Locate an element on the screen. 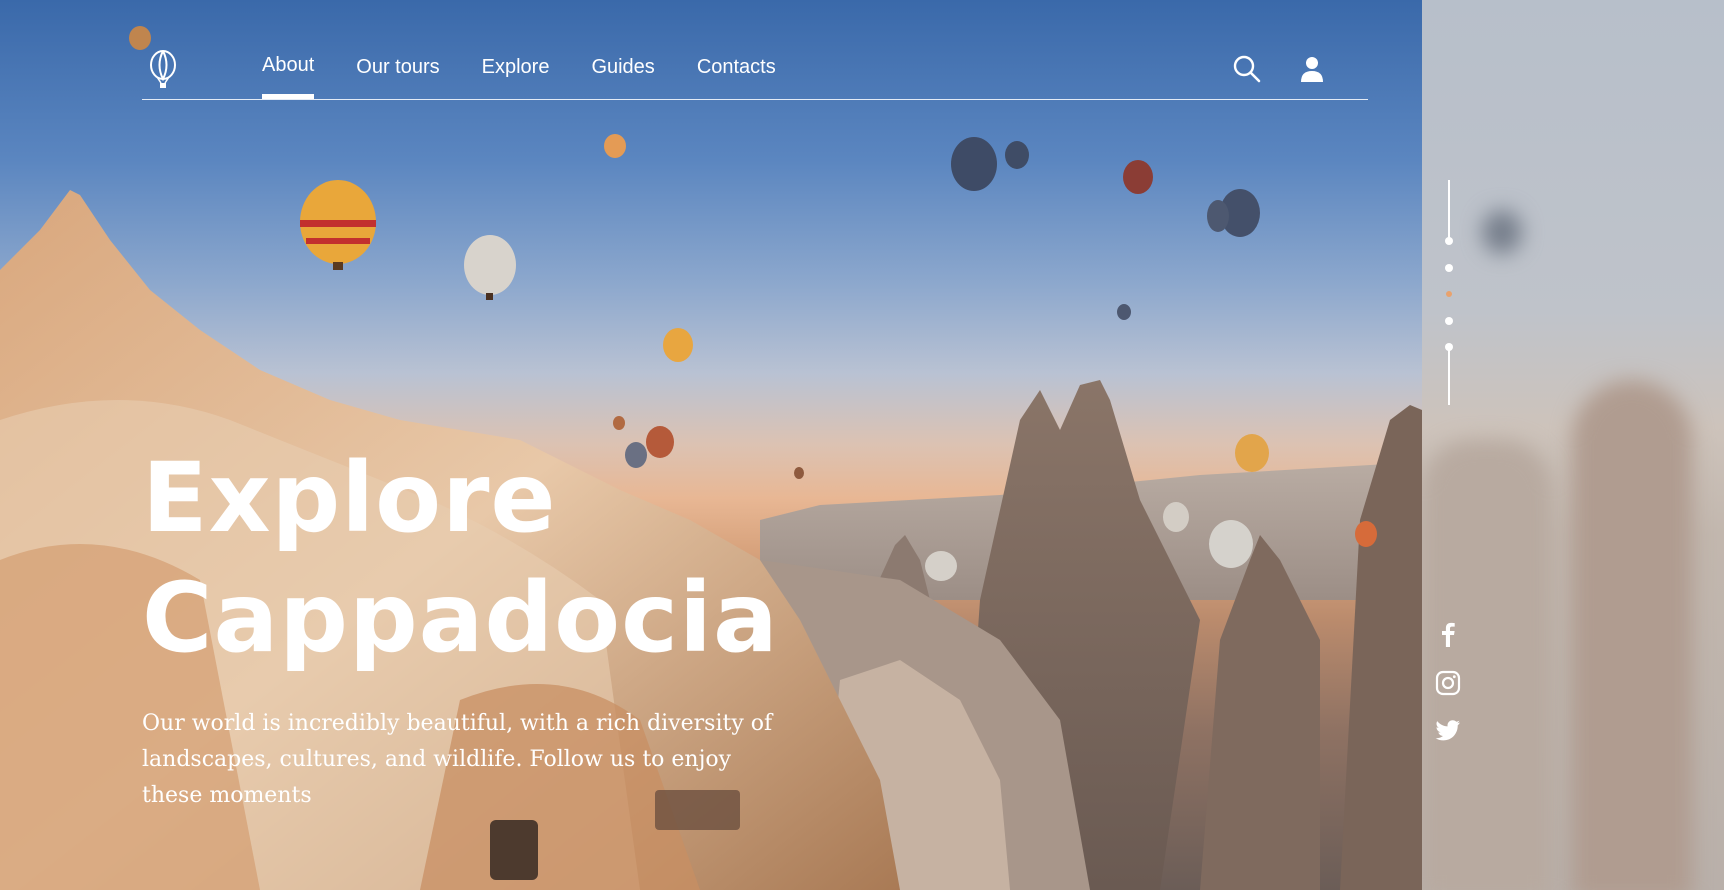 This screenshot has height=890, width=1724. main-menu: About Our tours Explore Guides Contacts is located at coordinates (540, 76).